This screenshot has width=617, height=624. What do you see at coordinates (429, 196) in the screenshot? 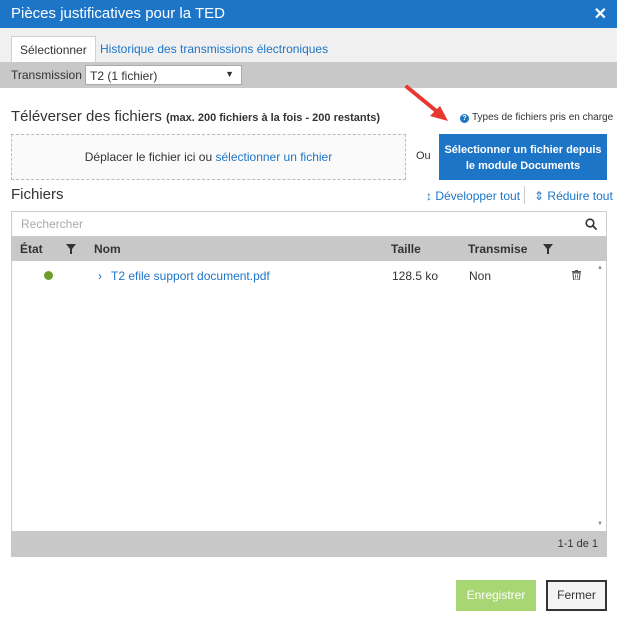
I see `expand-icon: ↕` at bounding box center [429, 196].